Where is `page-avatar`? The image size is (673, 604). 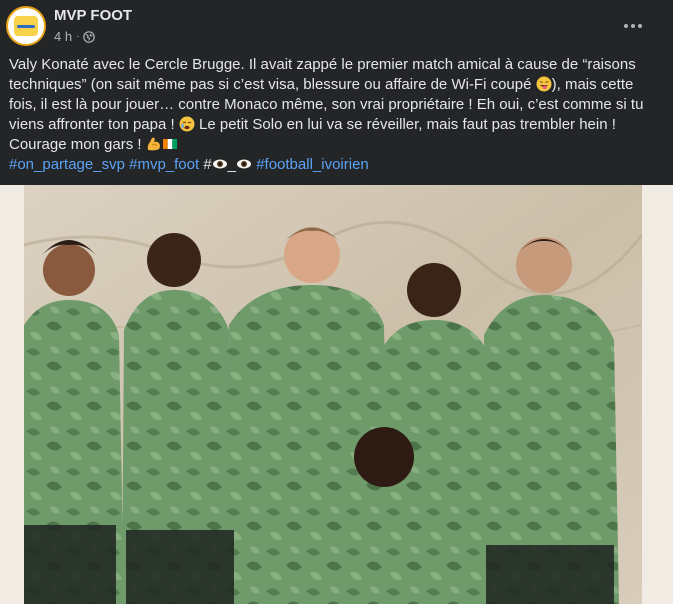
page-avatar is located at coordinates (26, 26).